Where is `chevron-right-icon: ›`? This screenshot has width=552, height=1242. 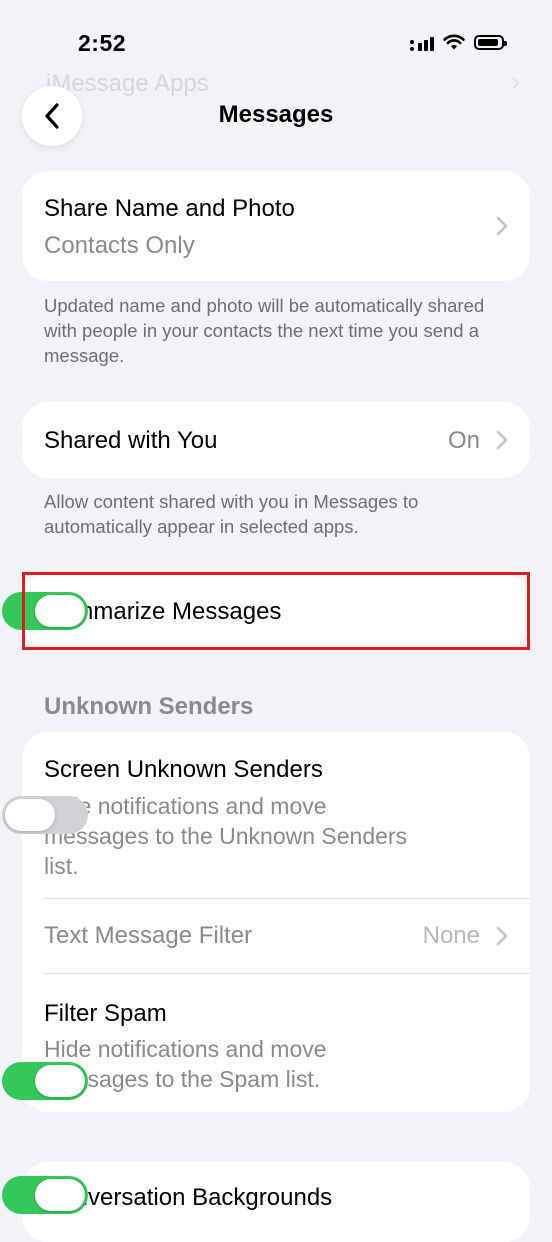 chevron-right-icon: › is located at coordinates (515, 81).